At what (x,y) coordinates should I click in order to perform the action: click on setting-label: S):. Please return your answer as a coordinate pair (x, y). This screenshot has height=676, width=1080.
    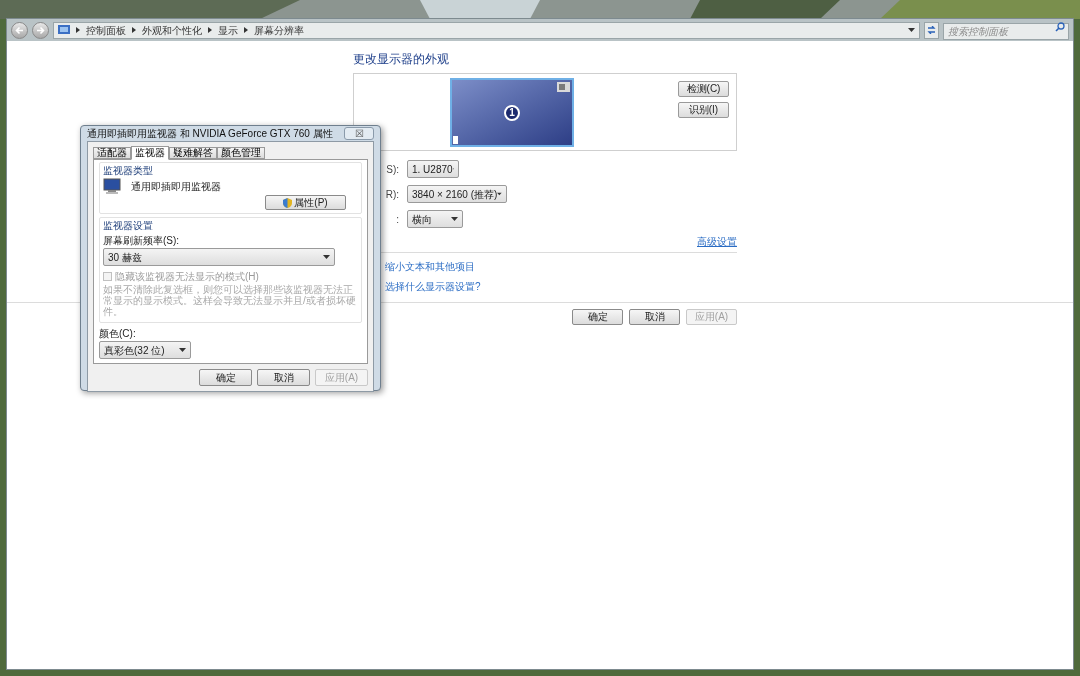
    Looking at the image, I should click on (392, 169).